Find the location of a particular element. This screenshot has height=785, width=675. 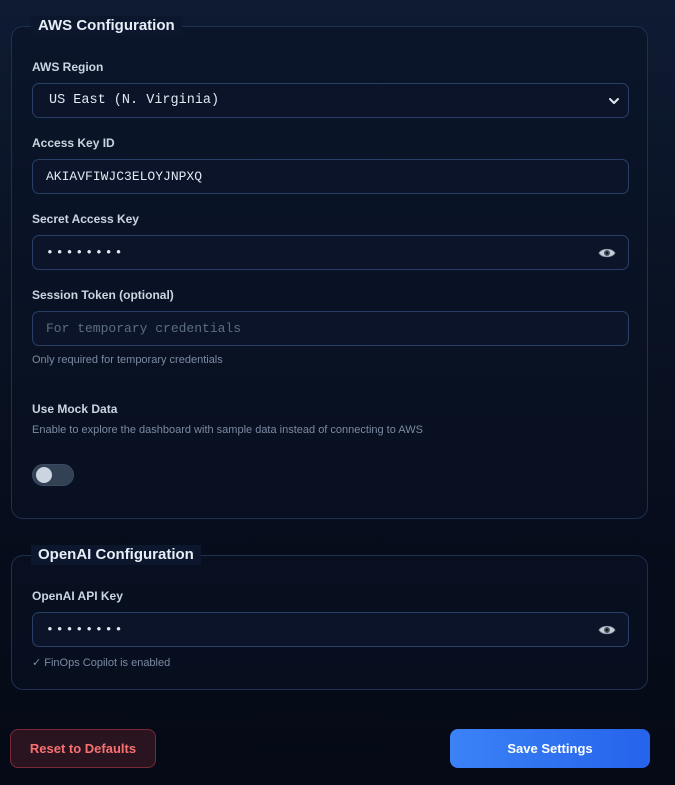

access-key-value: AKIAVFIWJC3ELOYJNPXQ is located at coordinates (124, 176).